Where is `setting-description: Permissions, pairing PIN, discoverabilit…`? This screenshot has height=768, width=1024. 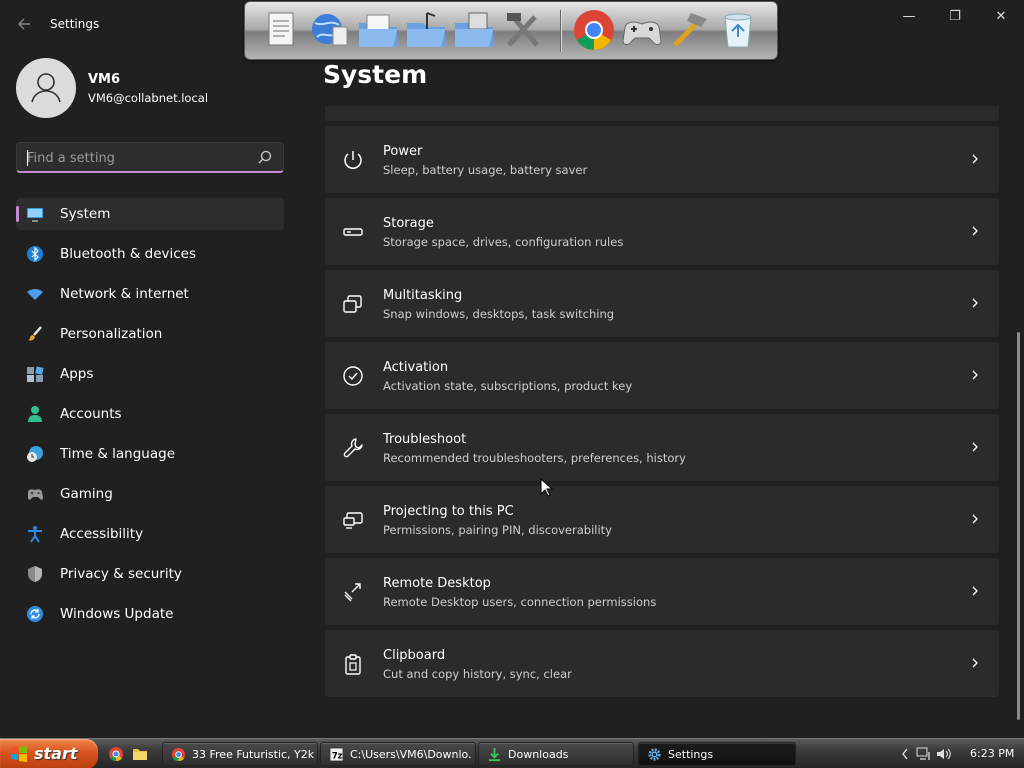
setting-description: Permissions, pairing PIN, discoverabilit… is located at coordinates (497, 530).